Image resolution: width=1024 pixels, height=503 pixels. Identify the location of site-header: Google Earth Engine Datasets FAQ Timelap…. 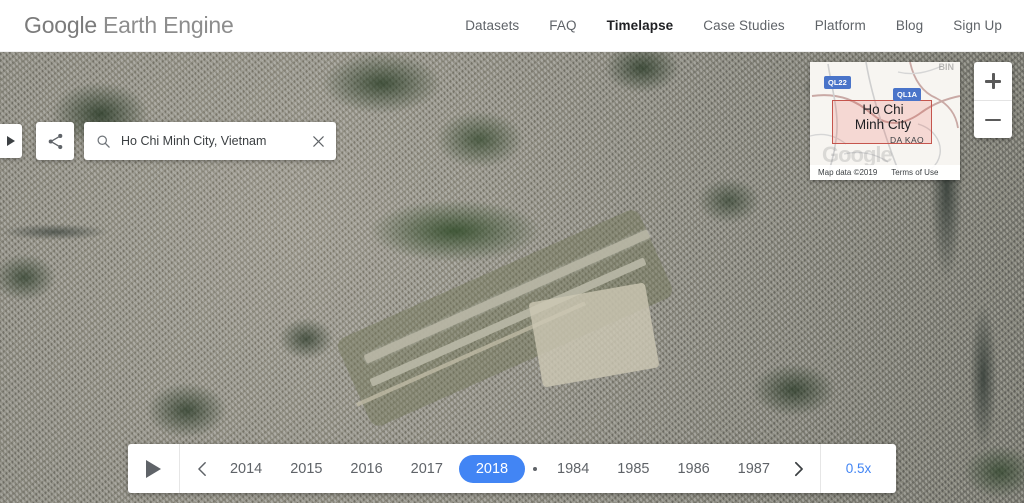
(512, 26).